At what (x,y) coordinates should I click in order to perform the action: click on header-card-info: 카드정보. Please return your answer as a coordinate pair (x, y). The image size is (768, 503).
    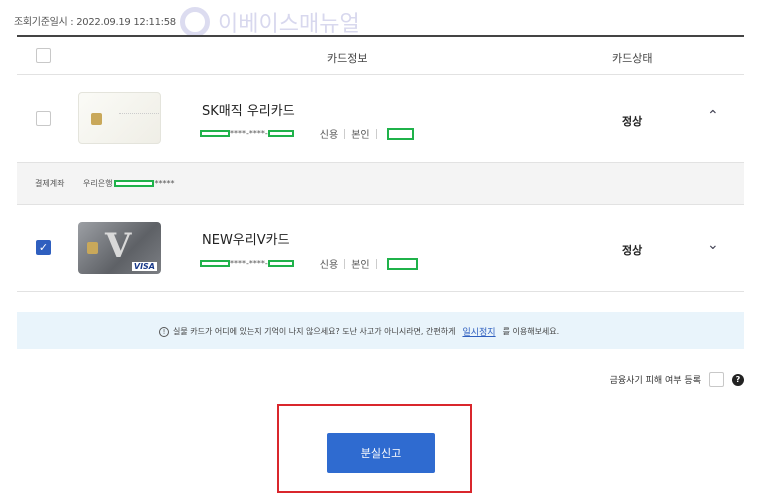
    Looking at the image, I should click on (347, 58).